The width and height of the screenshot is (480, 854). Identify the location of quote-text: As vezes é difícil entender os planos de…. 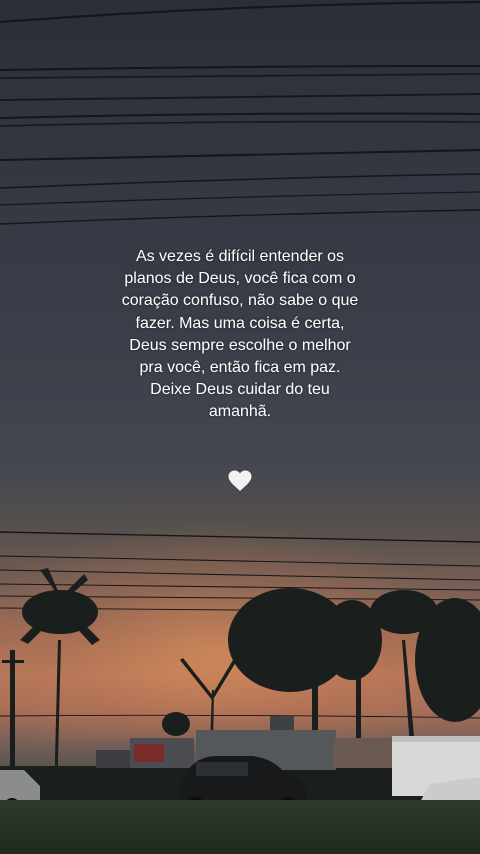
(240, 335).